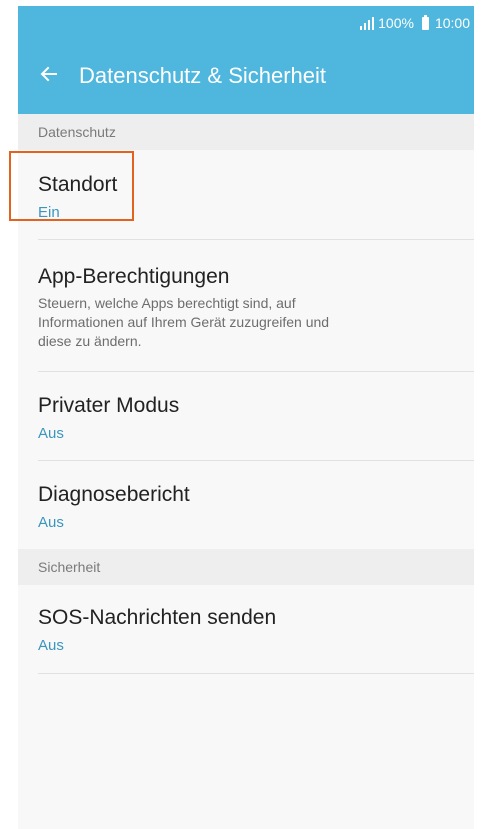  What do you see at coordinates (246, 132) in the screenshot?
I see `section-header-privacy: Datenschutz` at bounding box center [246, 132].